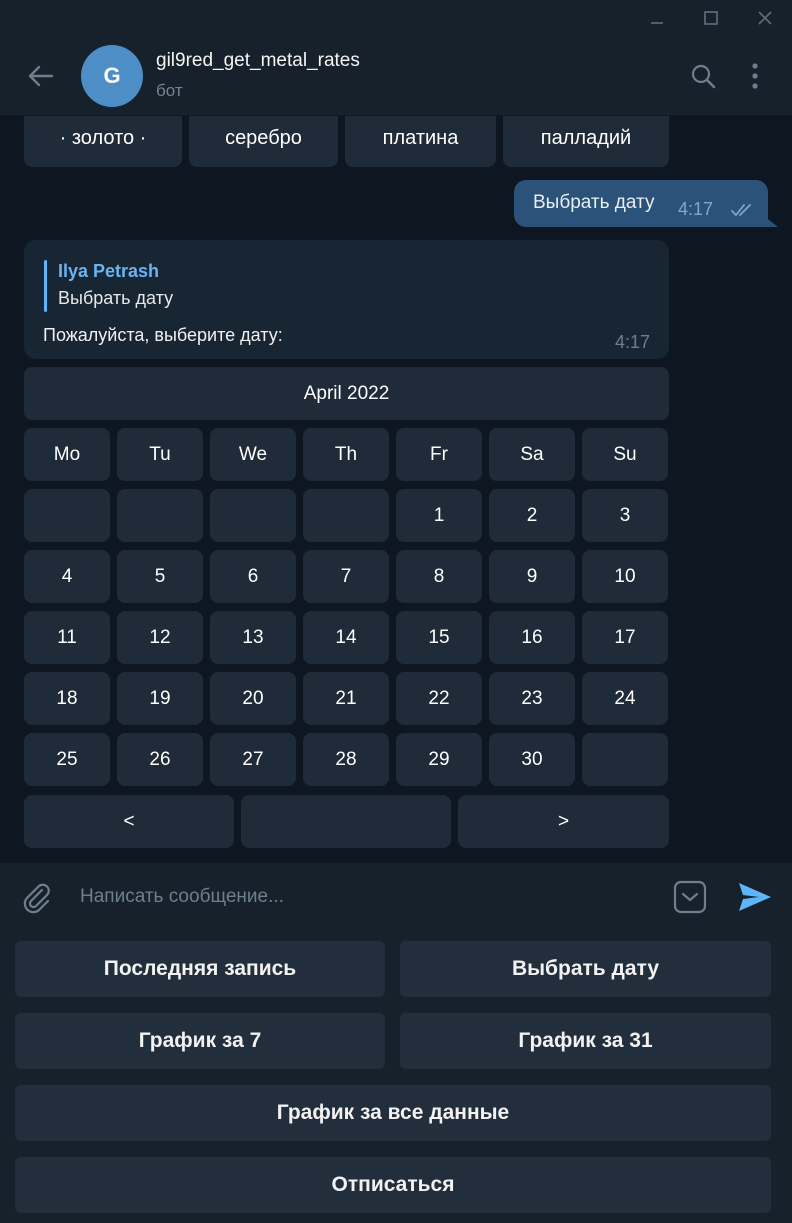  What do you see at coordinates (346, 393) in the screenshot?
I see `calendar-month-button: April 2022` at bounding box center [346, 393].